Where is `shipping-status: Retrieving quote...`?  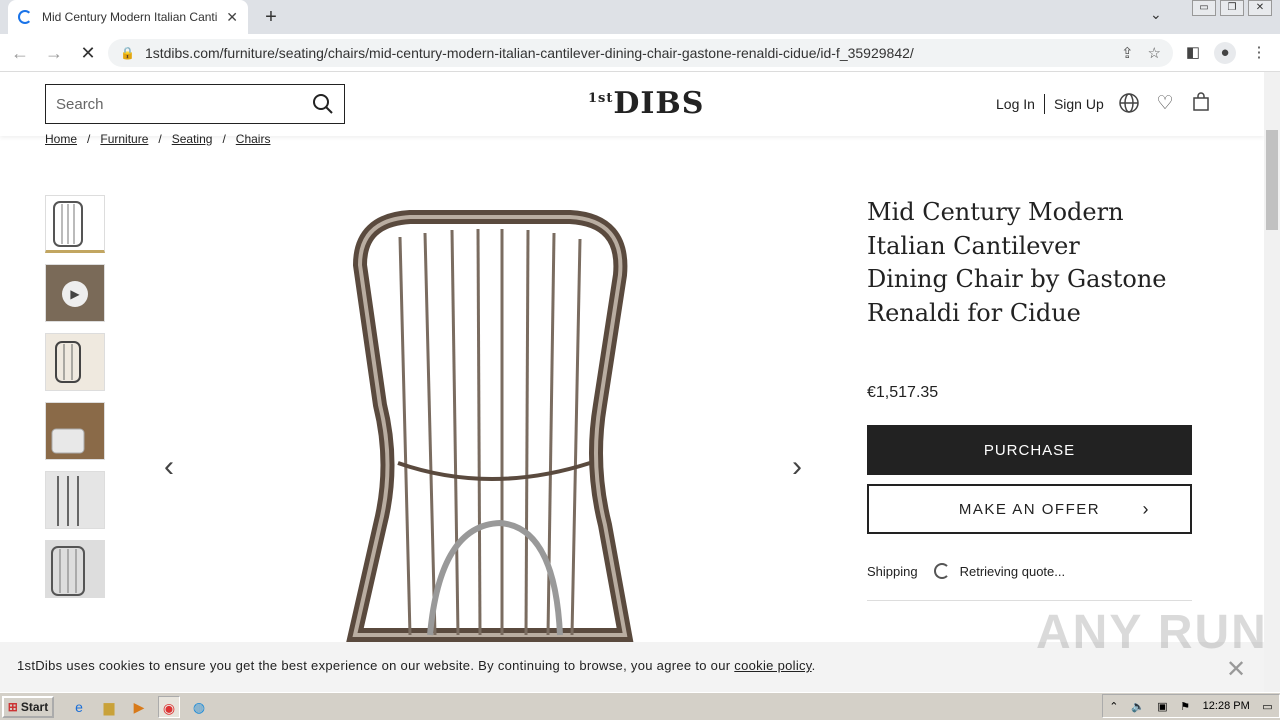 shipping-status: Retrieving quote... is located at coordinates (1012, 571).